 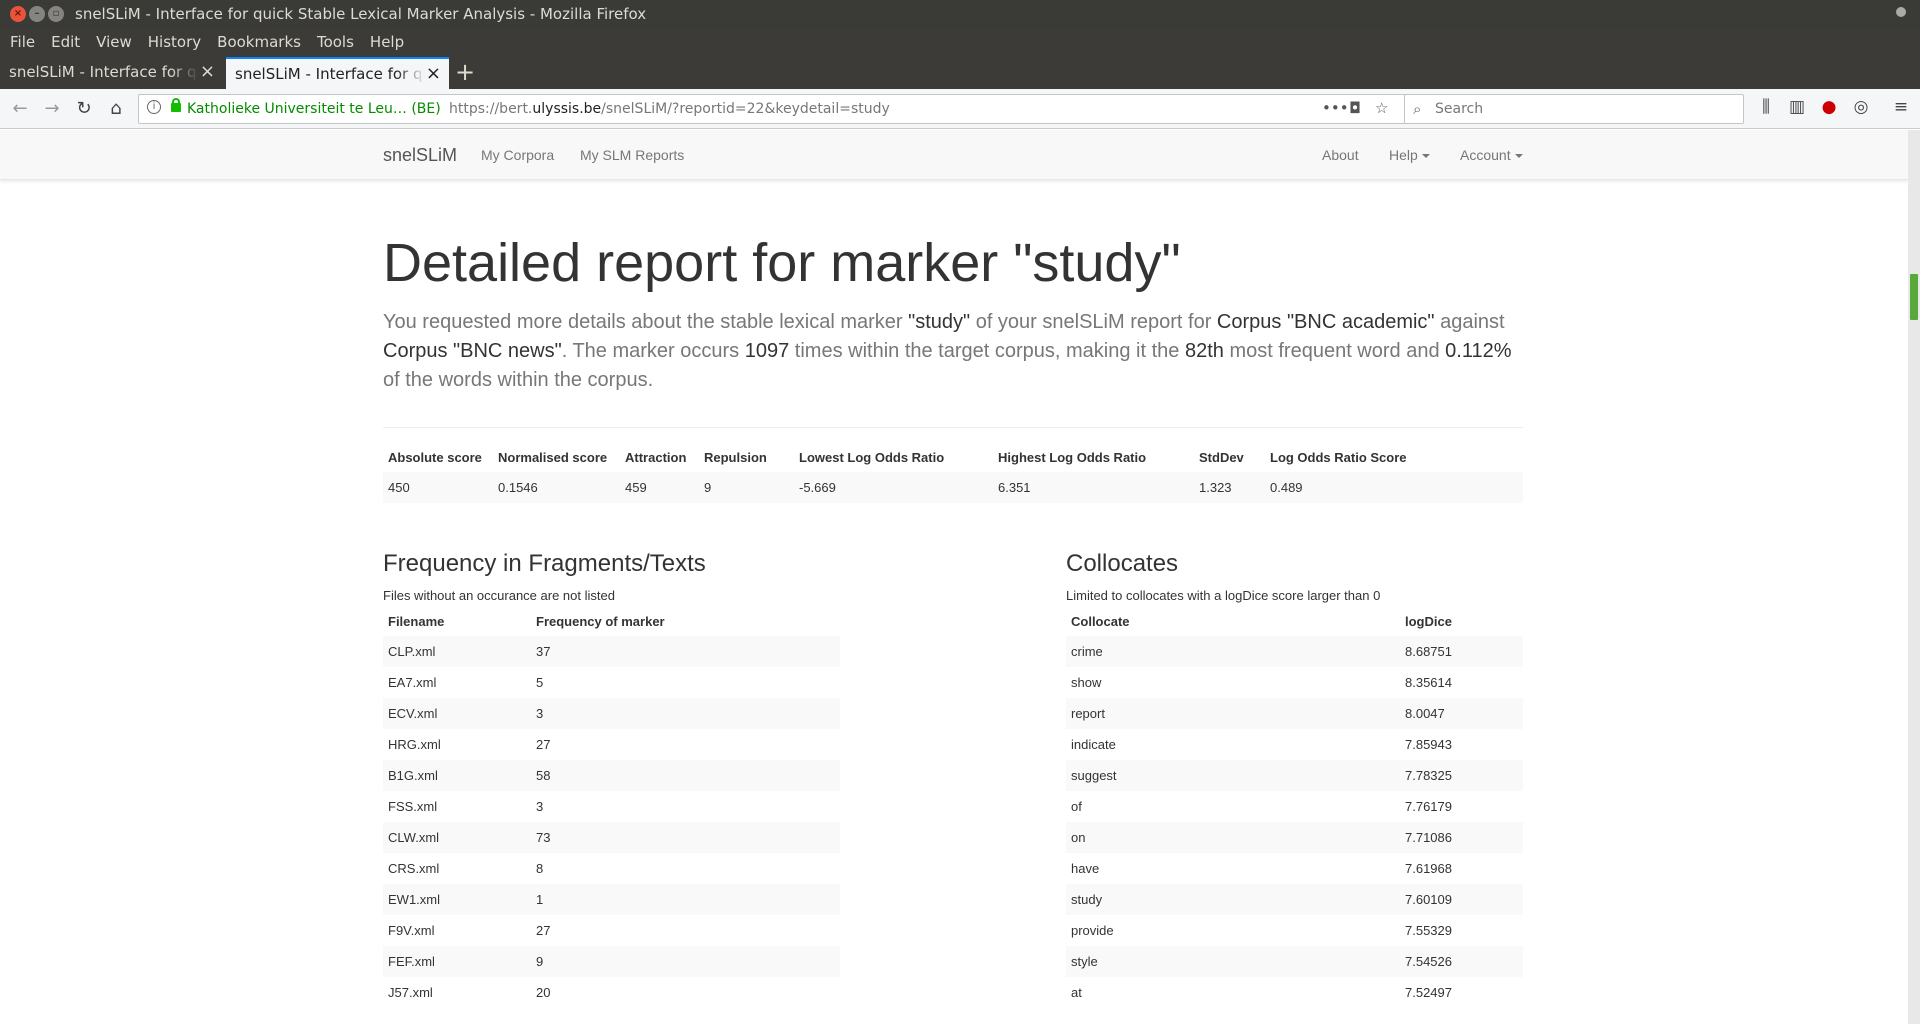 I want to click on info-icon: i, so click(x=154, y=107).